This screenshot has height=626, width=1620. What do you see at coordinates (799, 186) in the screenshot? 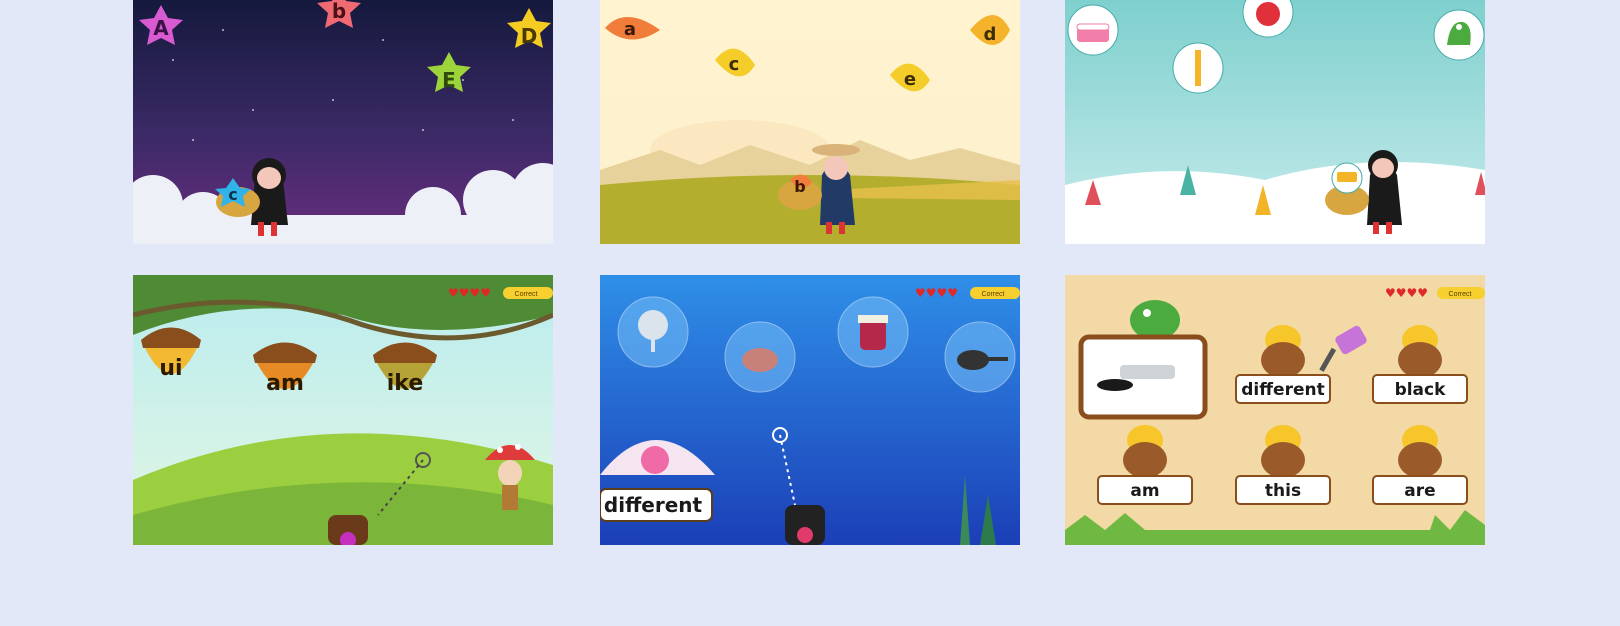
I see `caught-letter: b` at bounding box center [799, 186].